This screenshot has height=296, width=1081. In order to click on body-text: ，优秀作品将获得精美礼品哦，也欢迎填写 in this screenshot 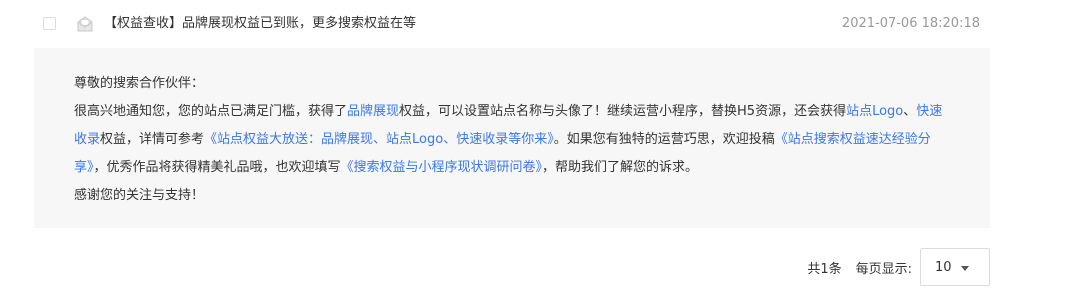, I will do `click(217, 167)`.